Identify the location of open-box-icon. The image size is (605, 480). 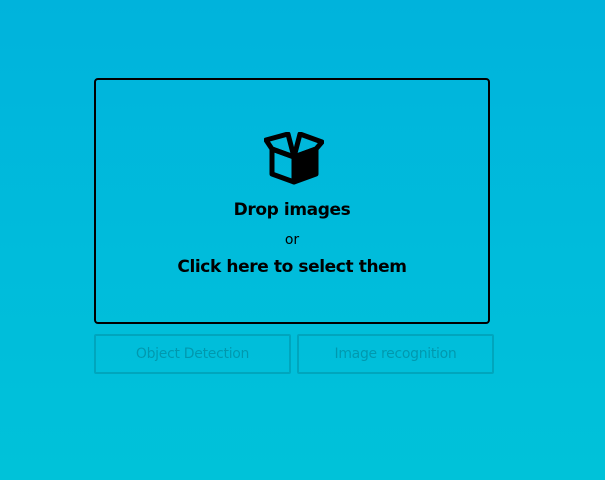
(294, 158).